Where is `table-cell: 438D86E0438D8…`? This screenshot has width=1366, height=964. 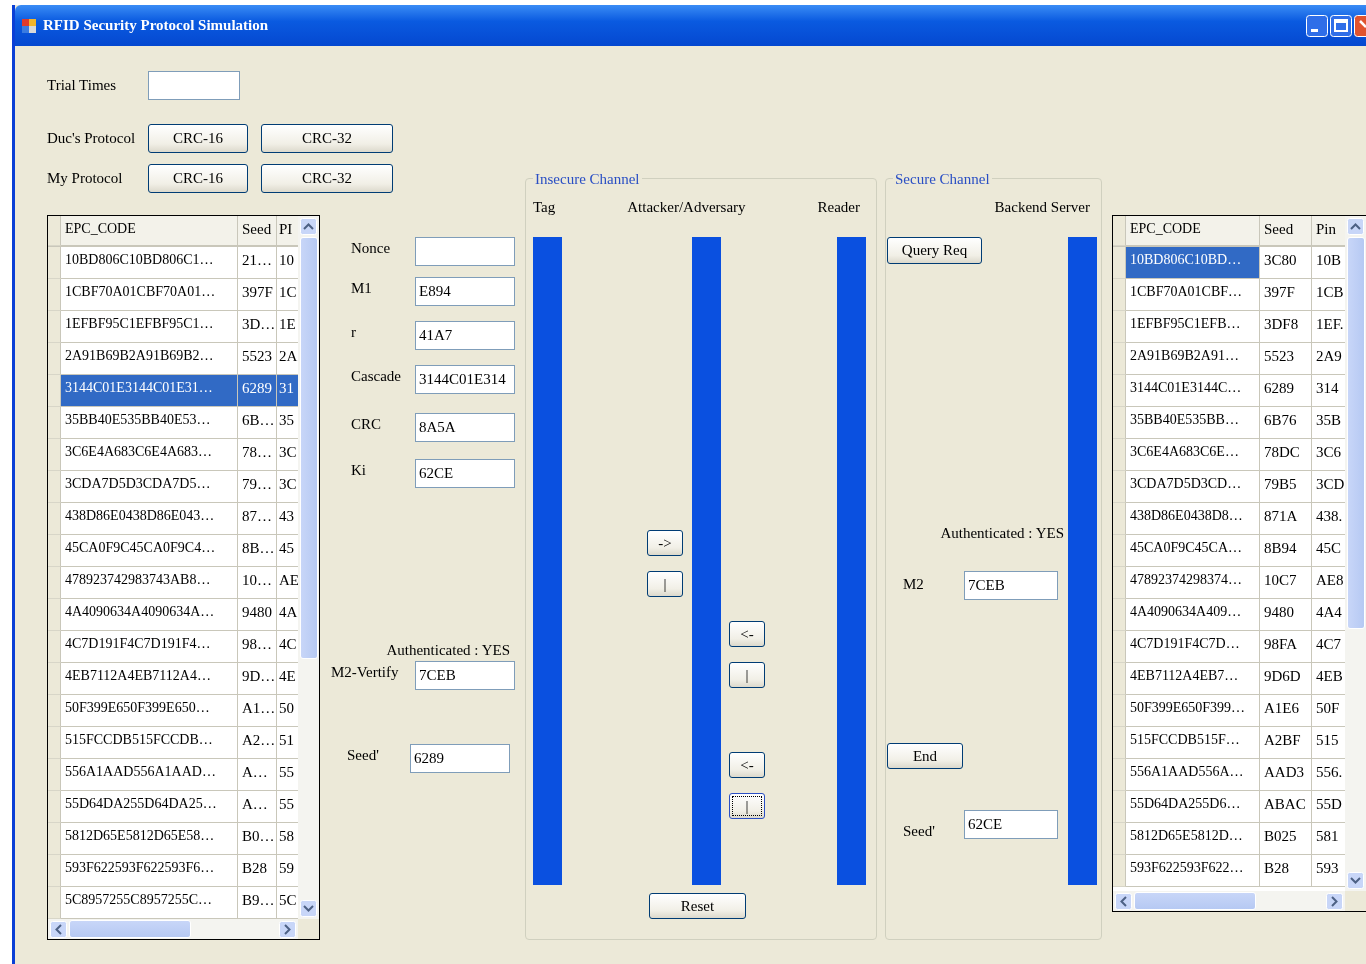
table-cell: 438D86E0438D8… is located at coordinates (1193, 519).